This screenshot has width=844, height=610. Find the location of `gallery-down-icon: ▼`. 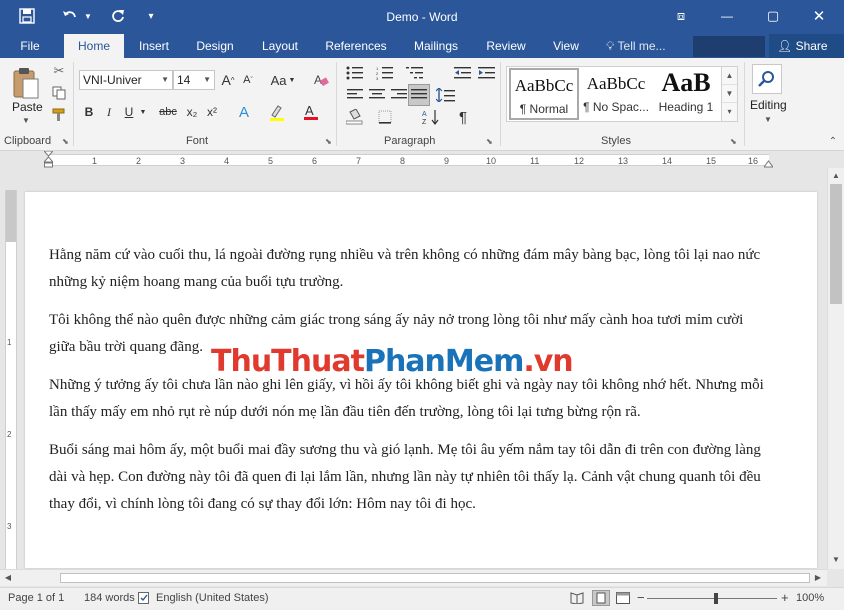

gallery-down-icon: ▼ is located at coordinates (729, 94).